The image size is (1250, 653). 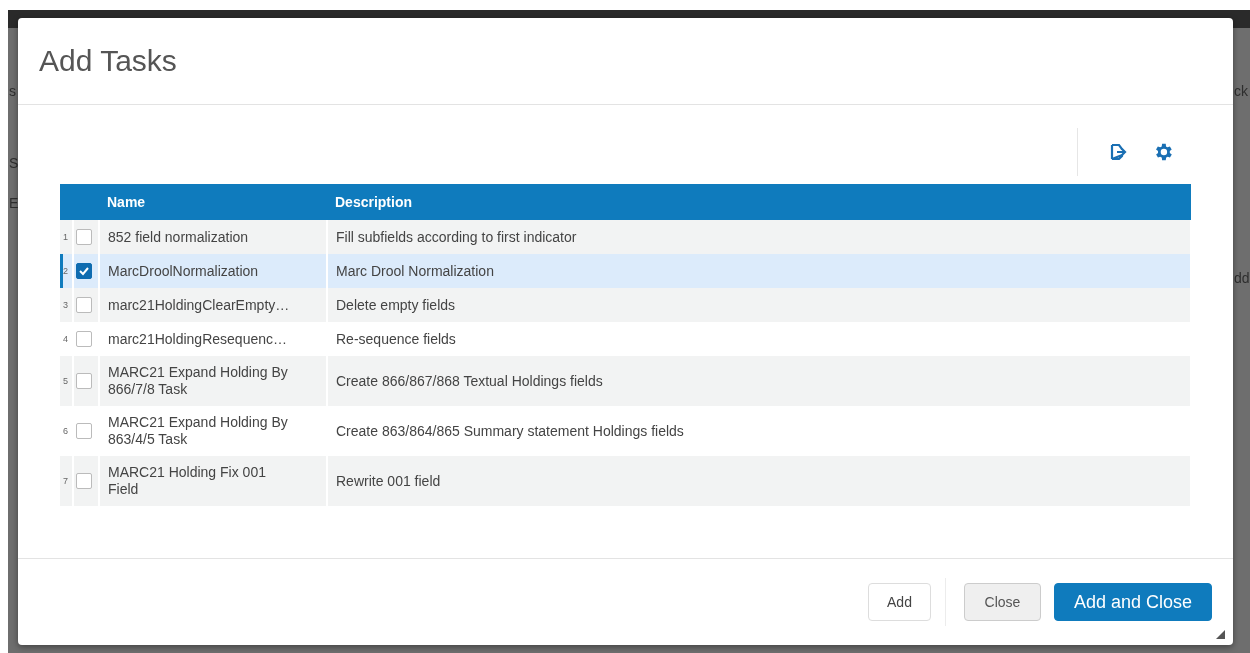 I want to click on column-header: Description, so click(x=759, y=202).